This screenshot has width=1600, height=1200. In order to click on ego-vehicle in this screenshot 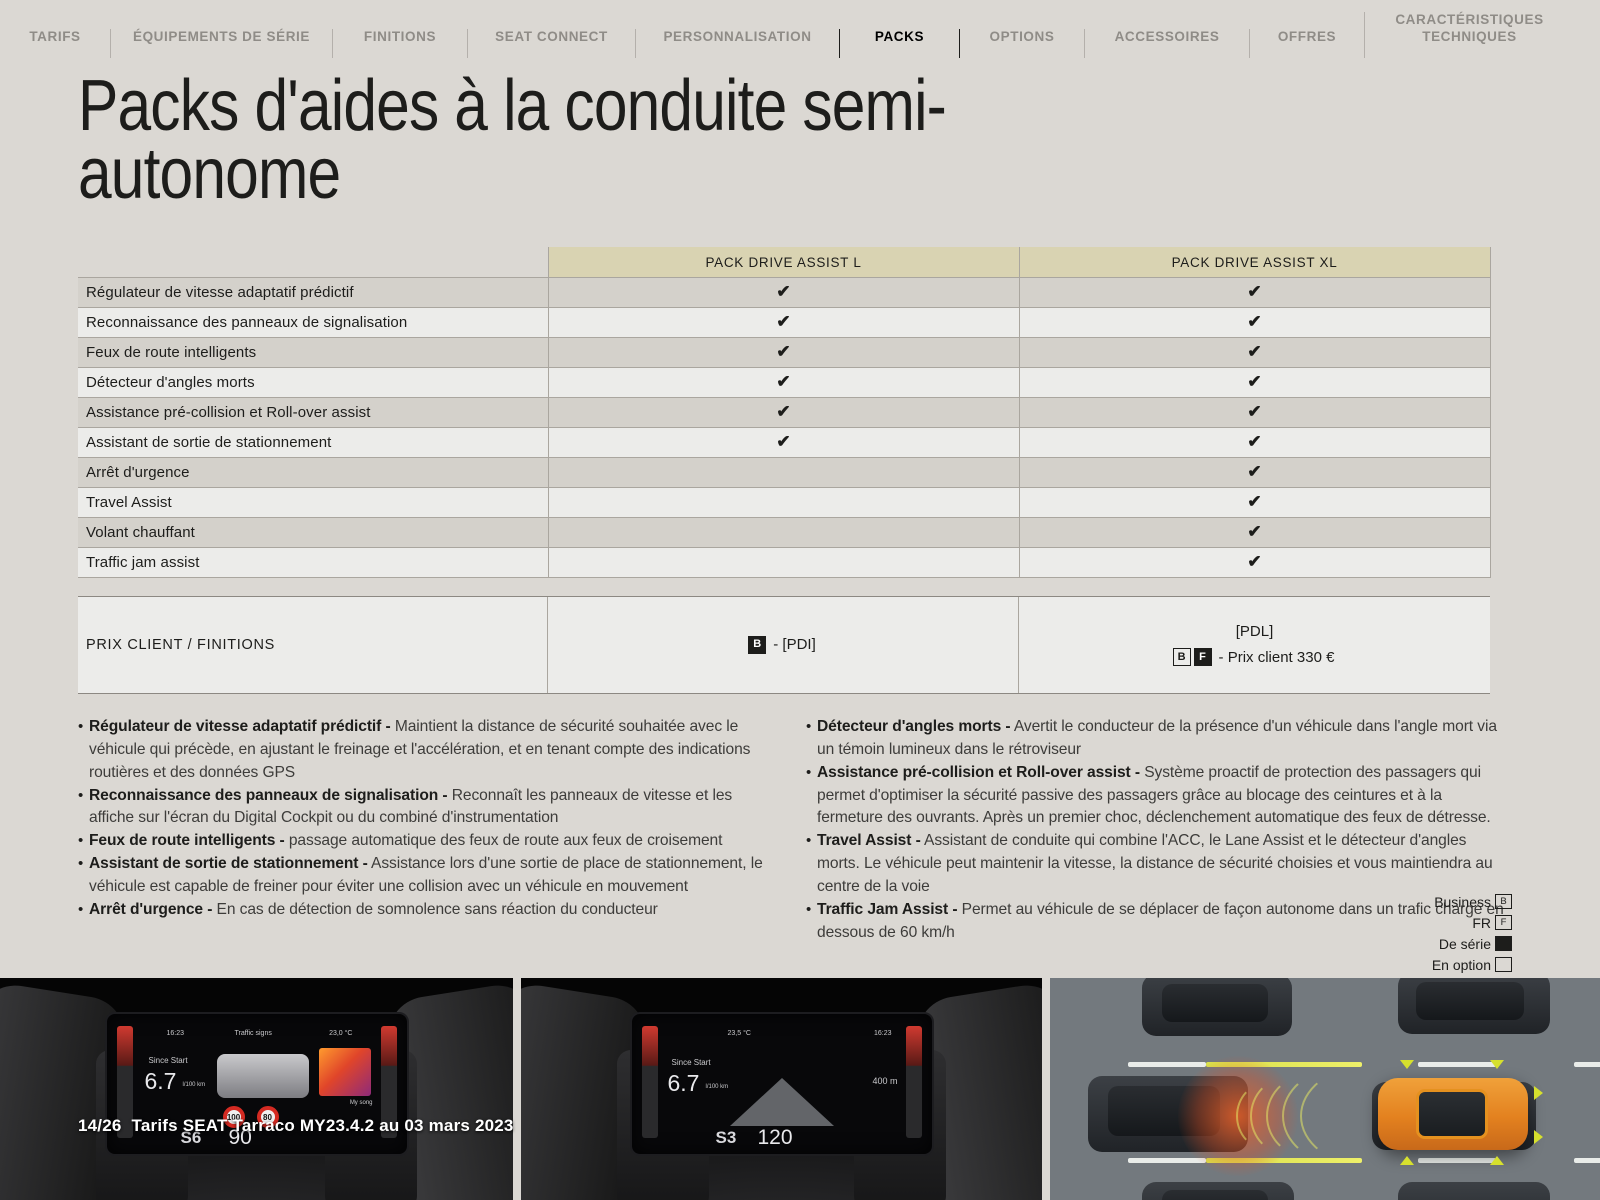, I will do `click(1453, 1114)`.